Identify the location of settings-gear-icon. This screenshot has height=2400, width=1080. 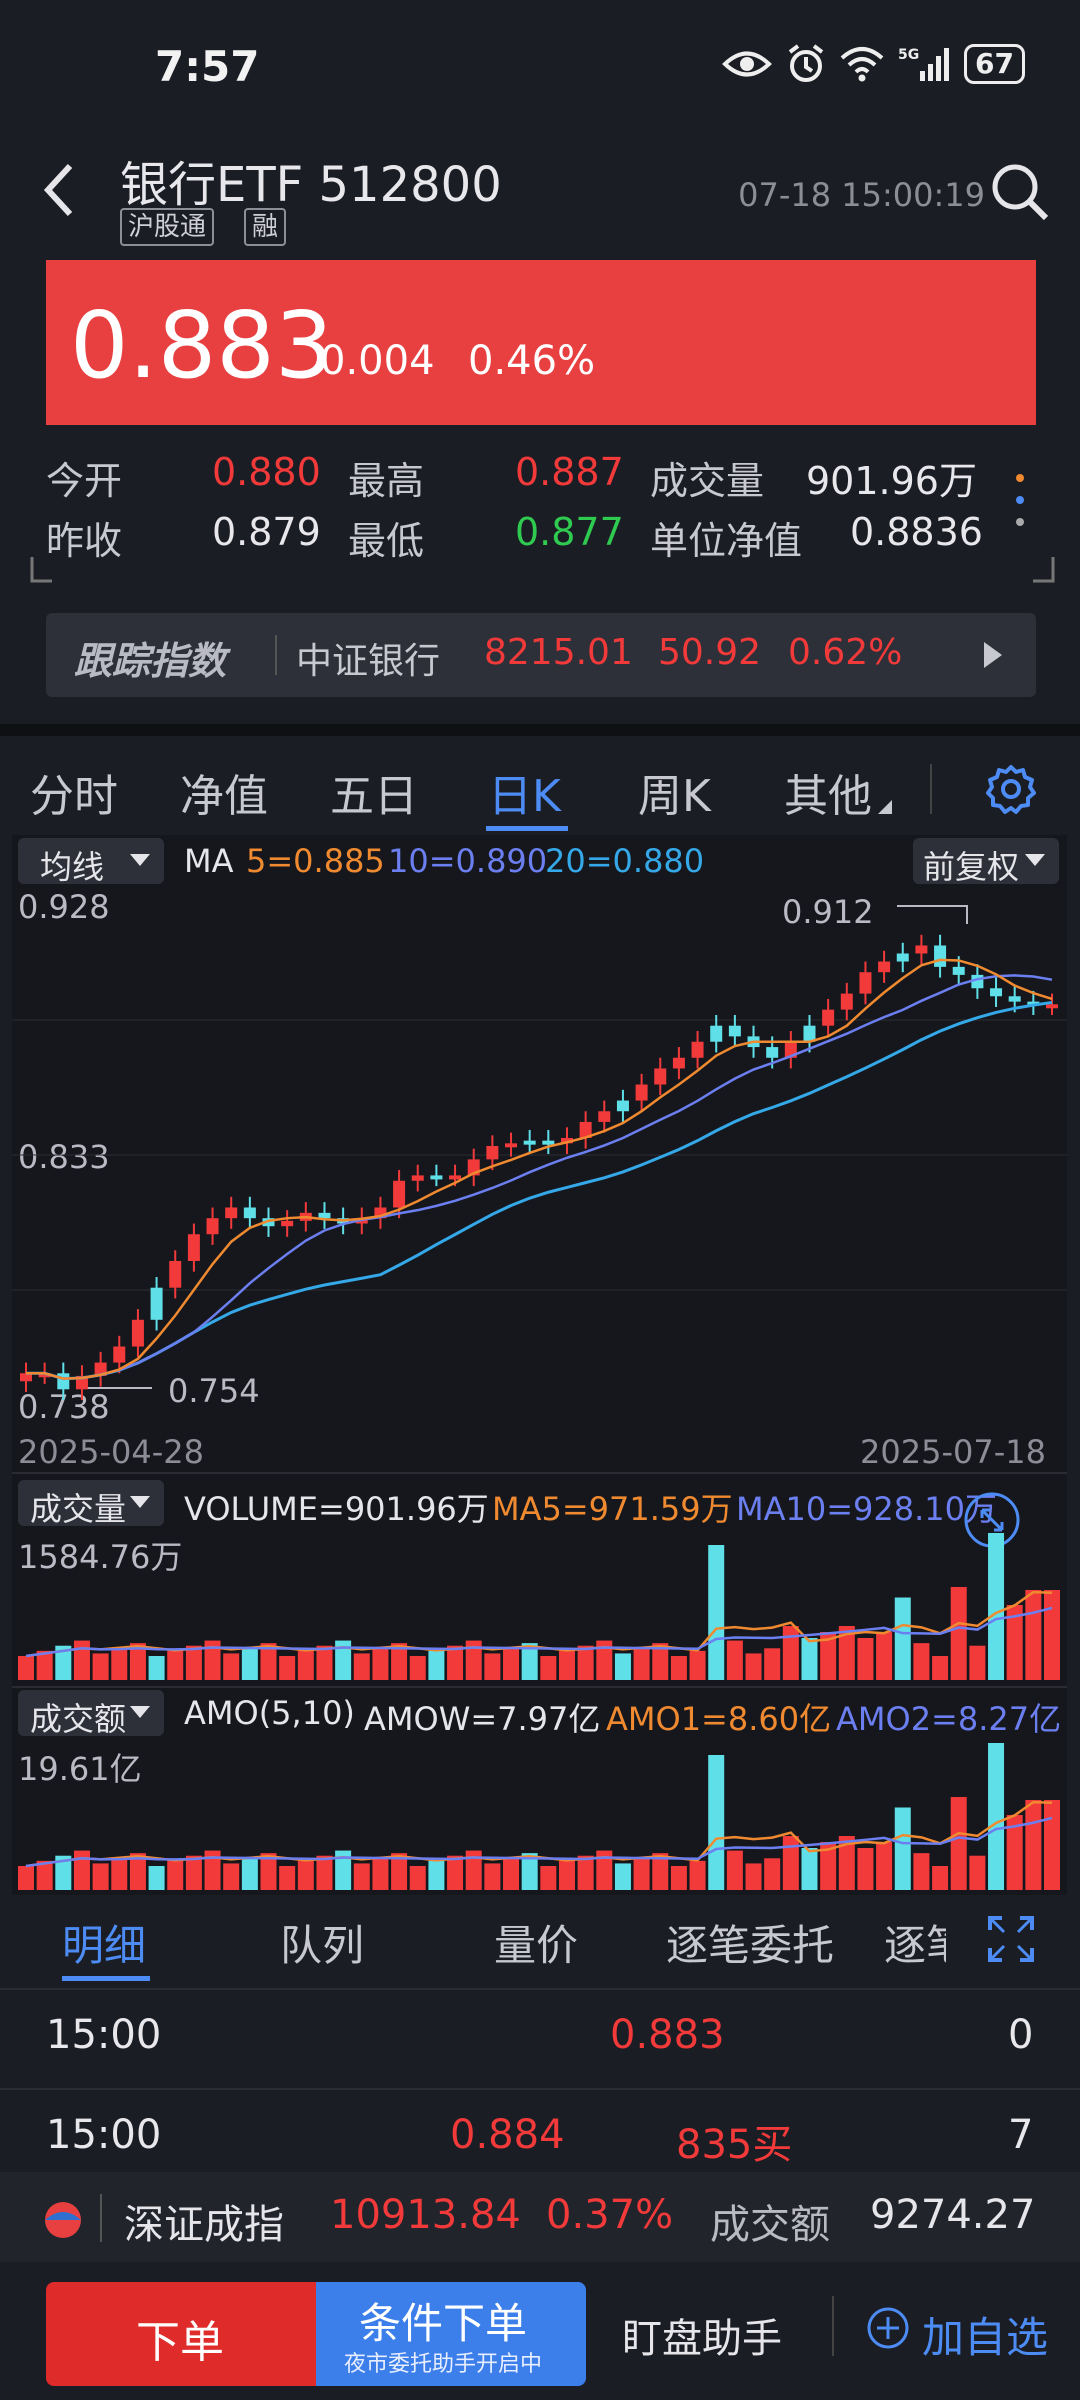
(1011, 789).